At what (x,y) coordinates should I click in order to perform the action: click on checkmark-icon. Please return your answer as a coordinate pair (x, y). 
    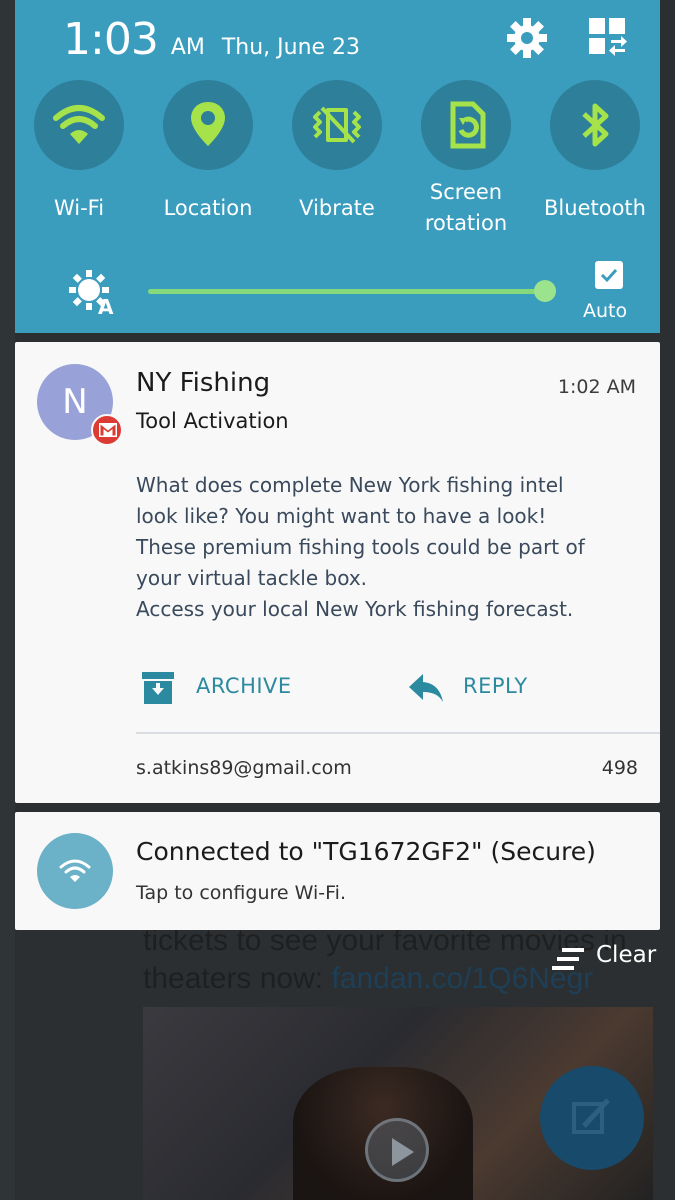
    Looking at the image, I should click on (609, 275).